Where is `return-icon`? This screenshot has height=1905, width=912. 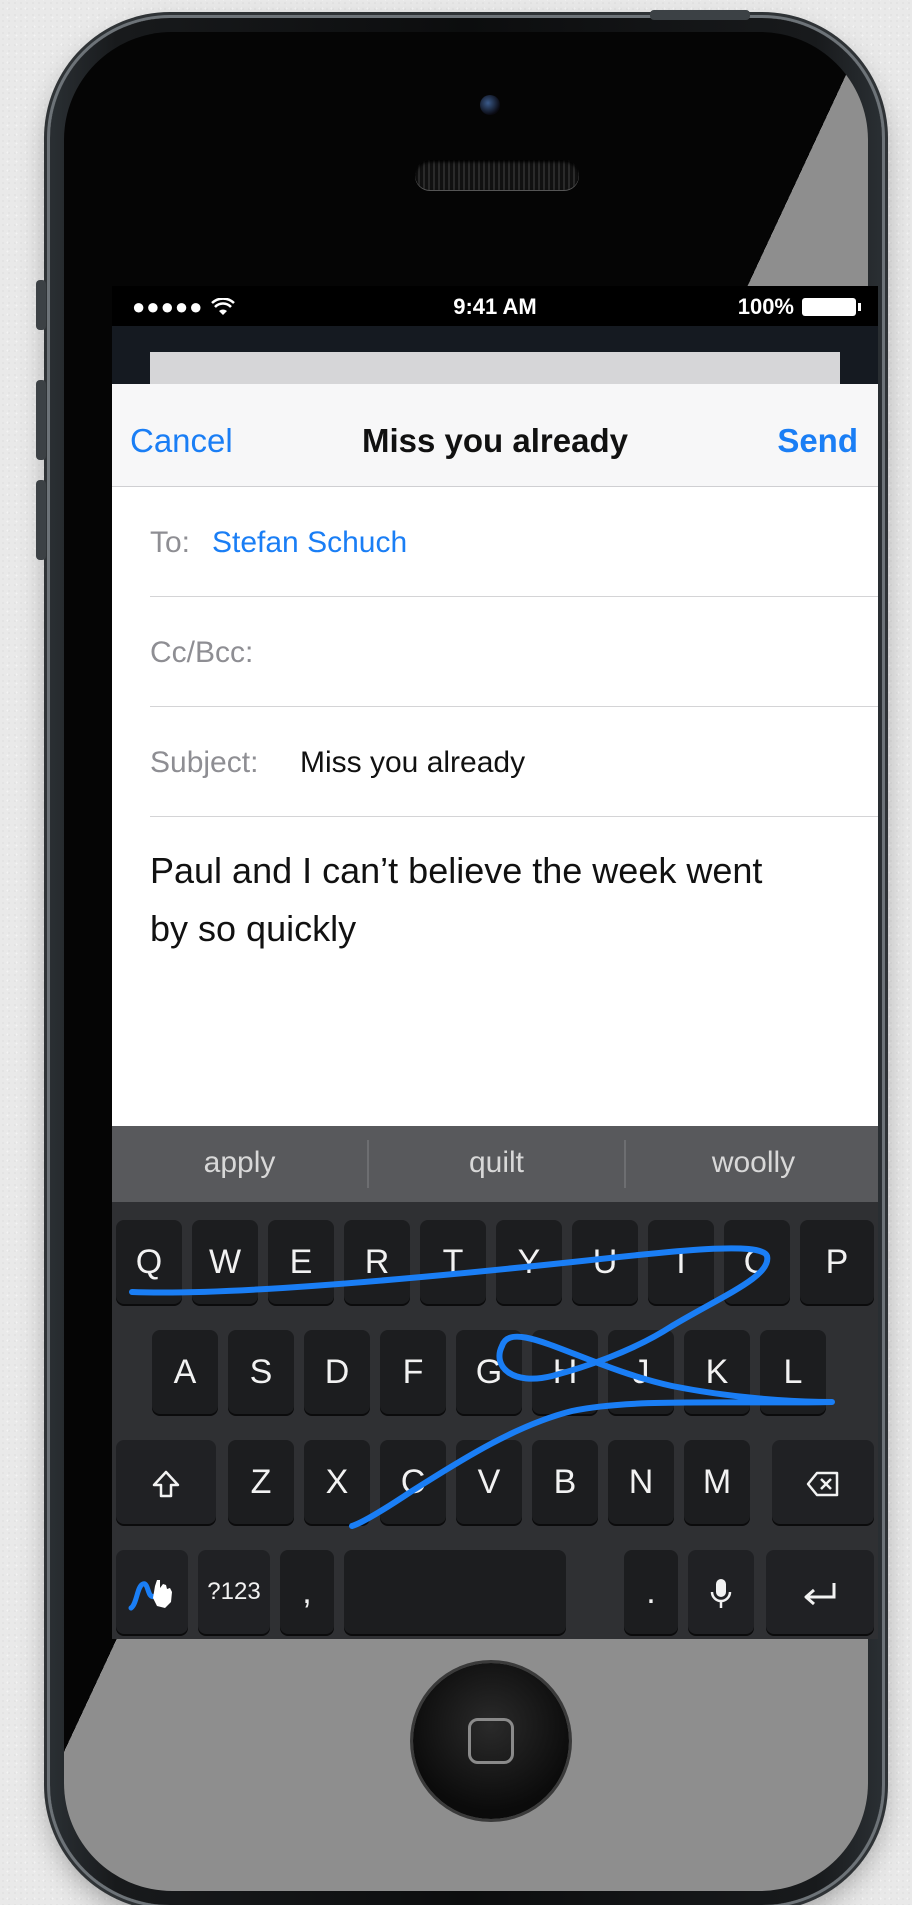
return-icon is located at coordinates (820, 1594).